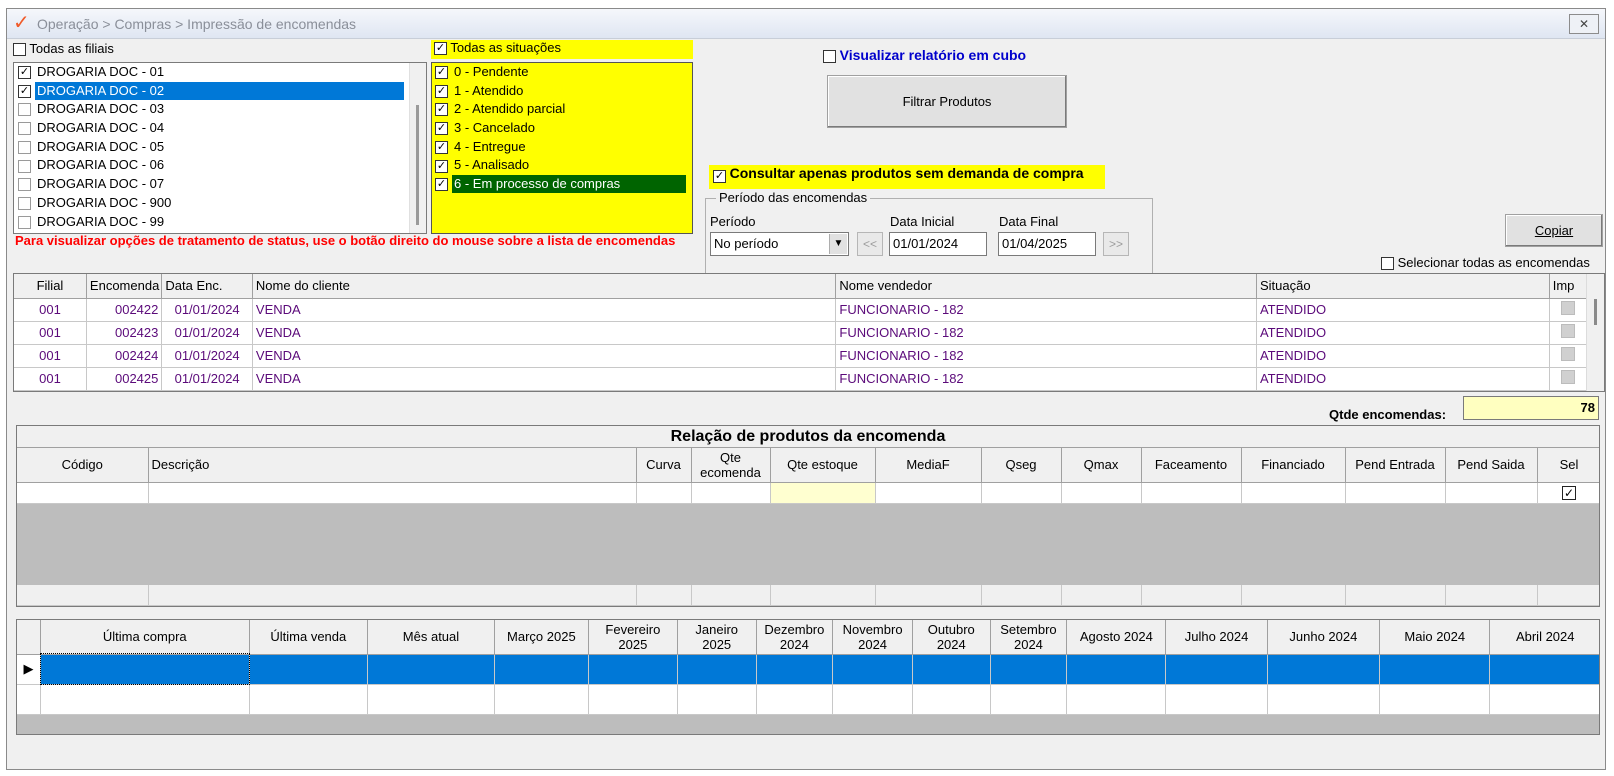 This screenshot has width=1614, height=776. I want to click on orders-column-header: Encomenda, so click(124, 286).